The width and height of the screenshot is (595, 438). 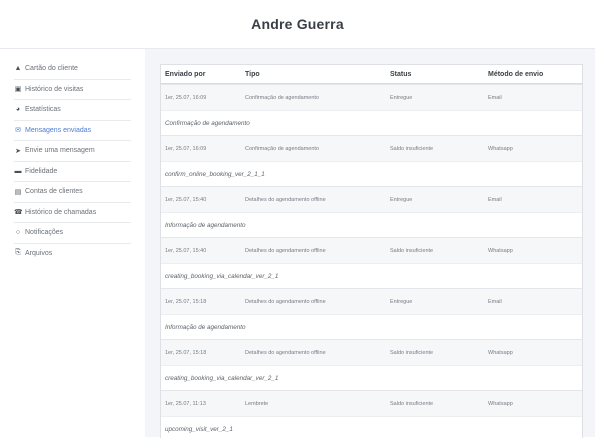 I want to click on sidebar-item-notificacoes: ○ Notificações, so click(x=72, y=233).